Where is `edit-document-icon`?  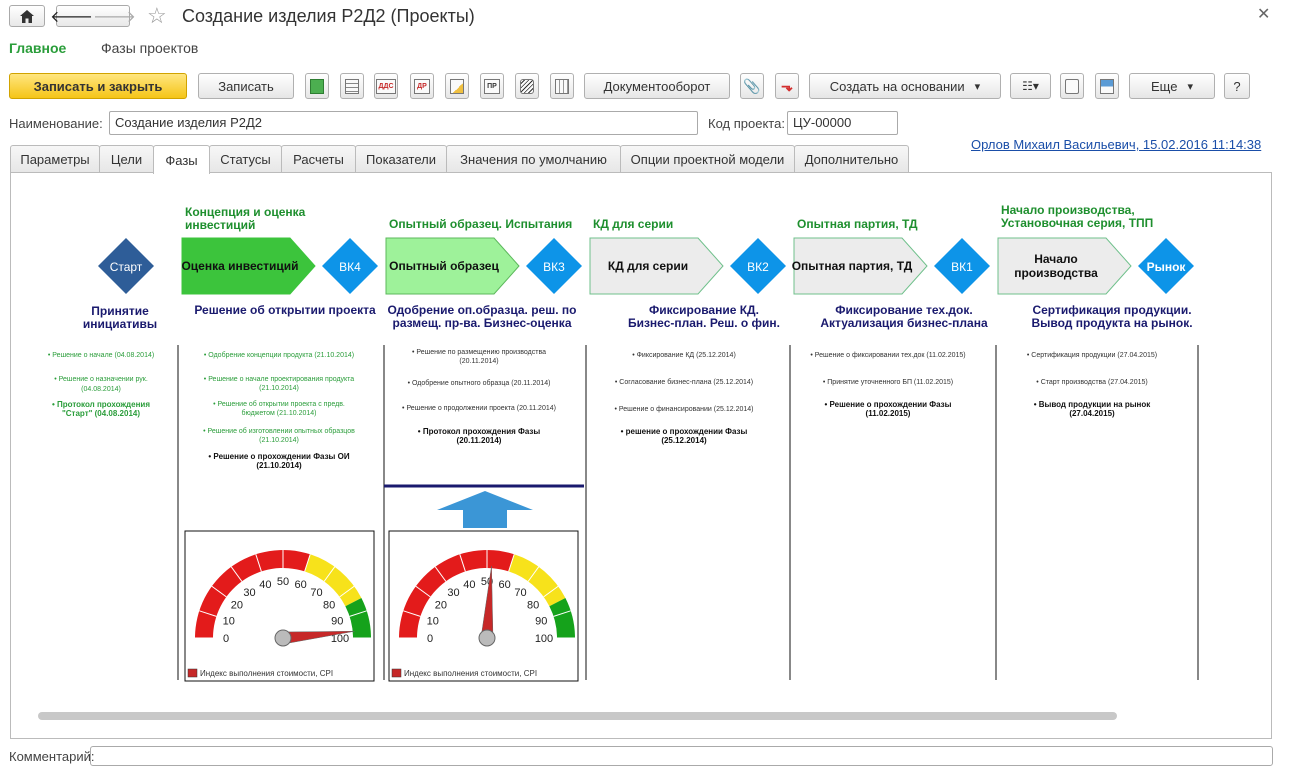
edit-document-icon is located at coordinates (457, 86).